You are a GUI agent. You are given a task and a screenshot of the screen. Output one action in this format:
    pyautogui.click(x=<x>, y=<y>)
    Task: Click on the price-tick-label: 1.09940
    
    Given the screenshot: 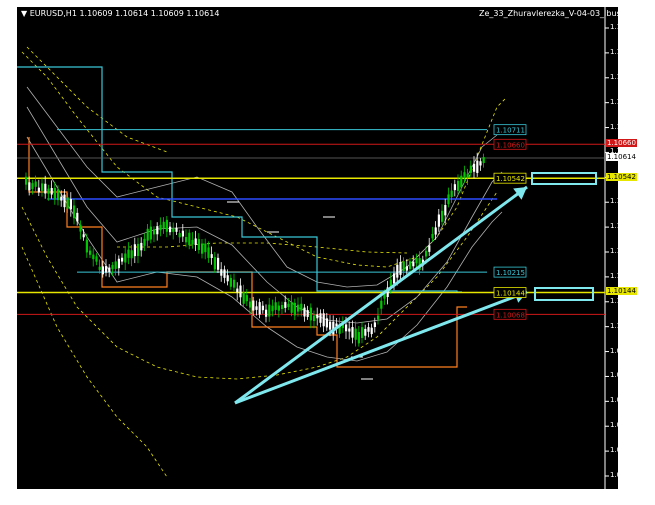 What is the action you would take?
    pyautogui.click(x=624, y=350)
    